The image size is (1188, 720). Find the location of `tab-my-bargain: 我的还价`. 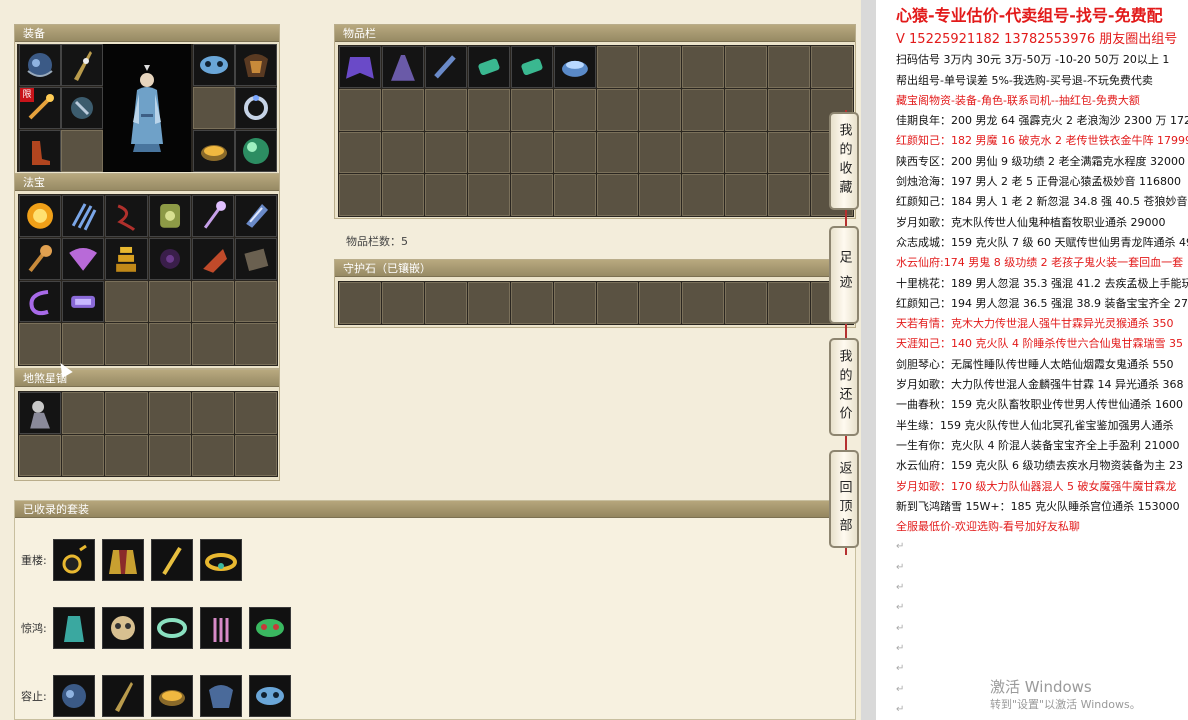

tab-my-bargain: 我的还价 is located at coordinates (844, 387).